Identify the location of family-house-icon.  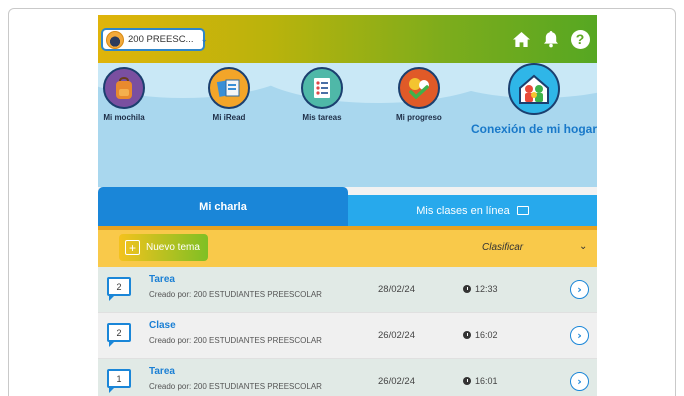
(534, 89).